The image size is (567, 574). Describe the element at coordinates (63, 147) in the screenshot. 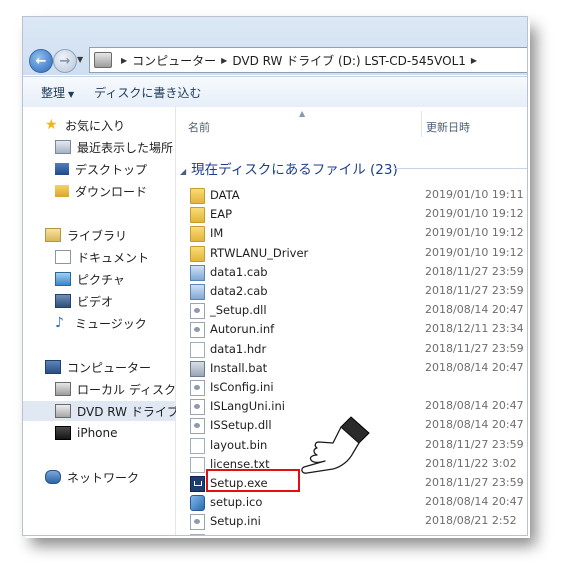

I see `recent-places-icon` at that location.